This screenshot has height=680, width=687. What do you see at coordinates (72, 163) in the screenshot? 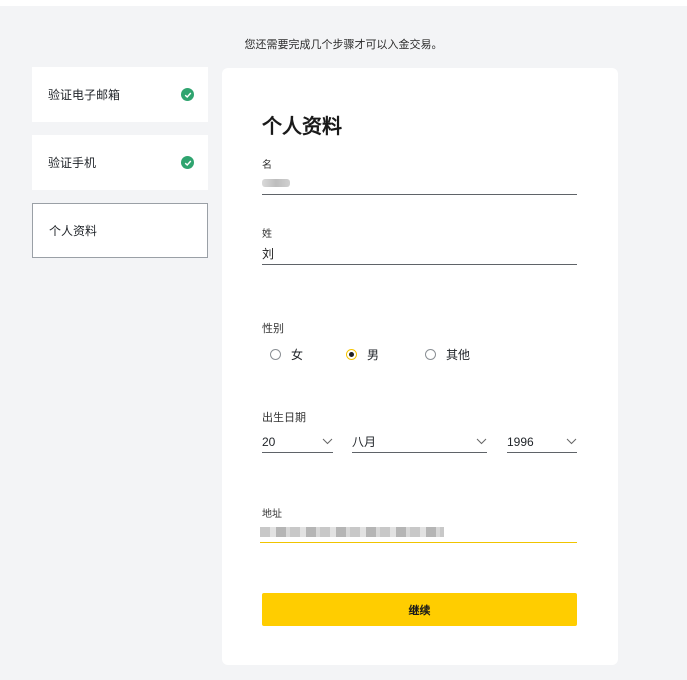
I see `step-label: 验证手机` at bounding box center [72, 163].